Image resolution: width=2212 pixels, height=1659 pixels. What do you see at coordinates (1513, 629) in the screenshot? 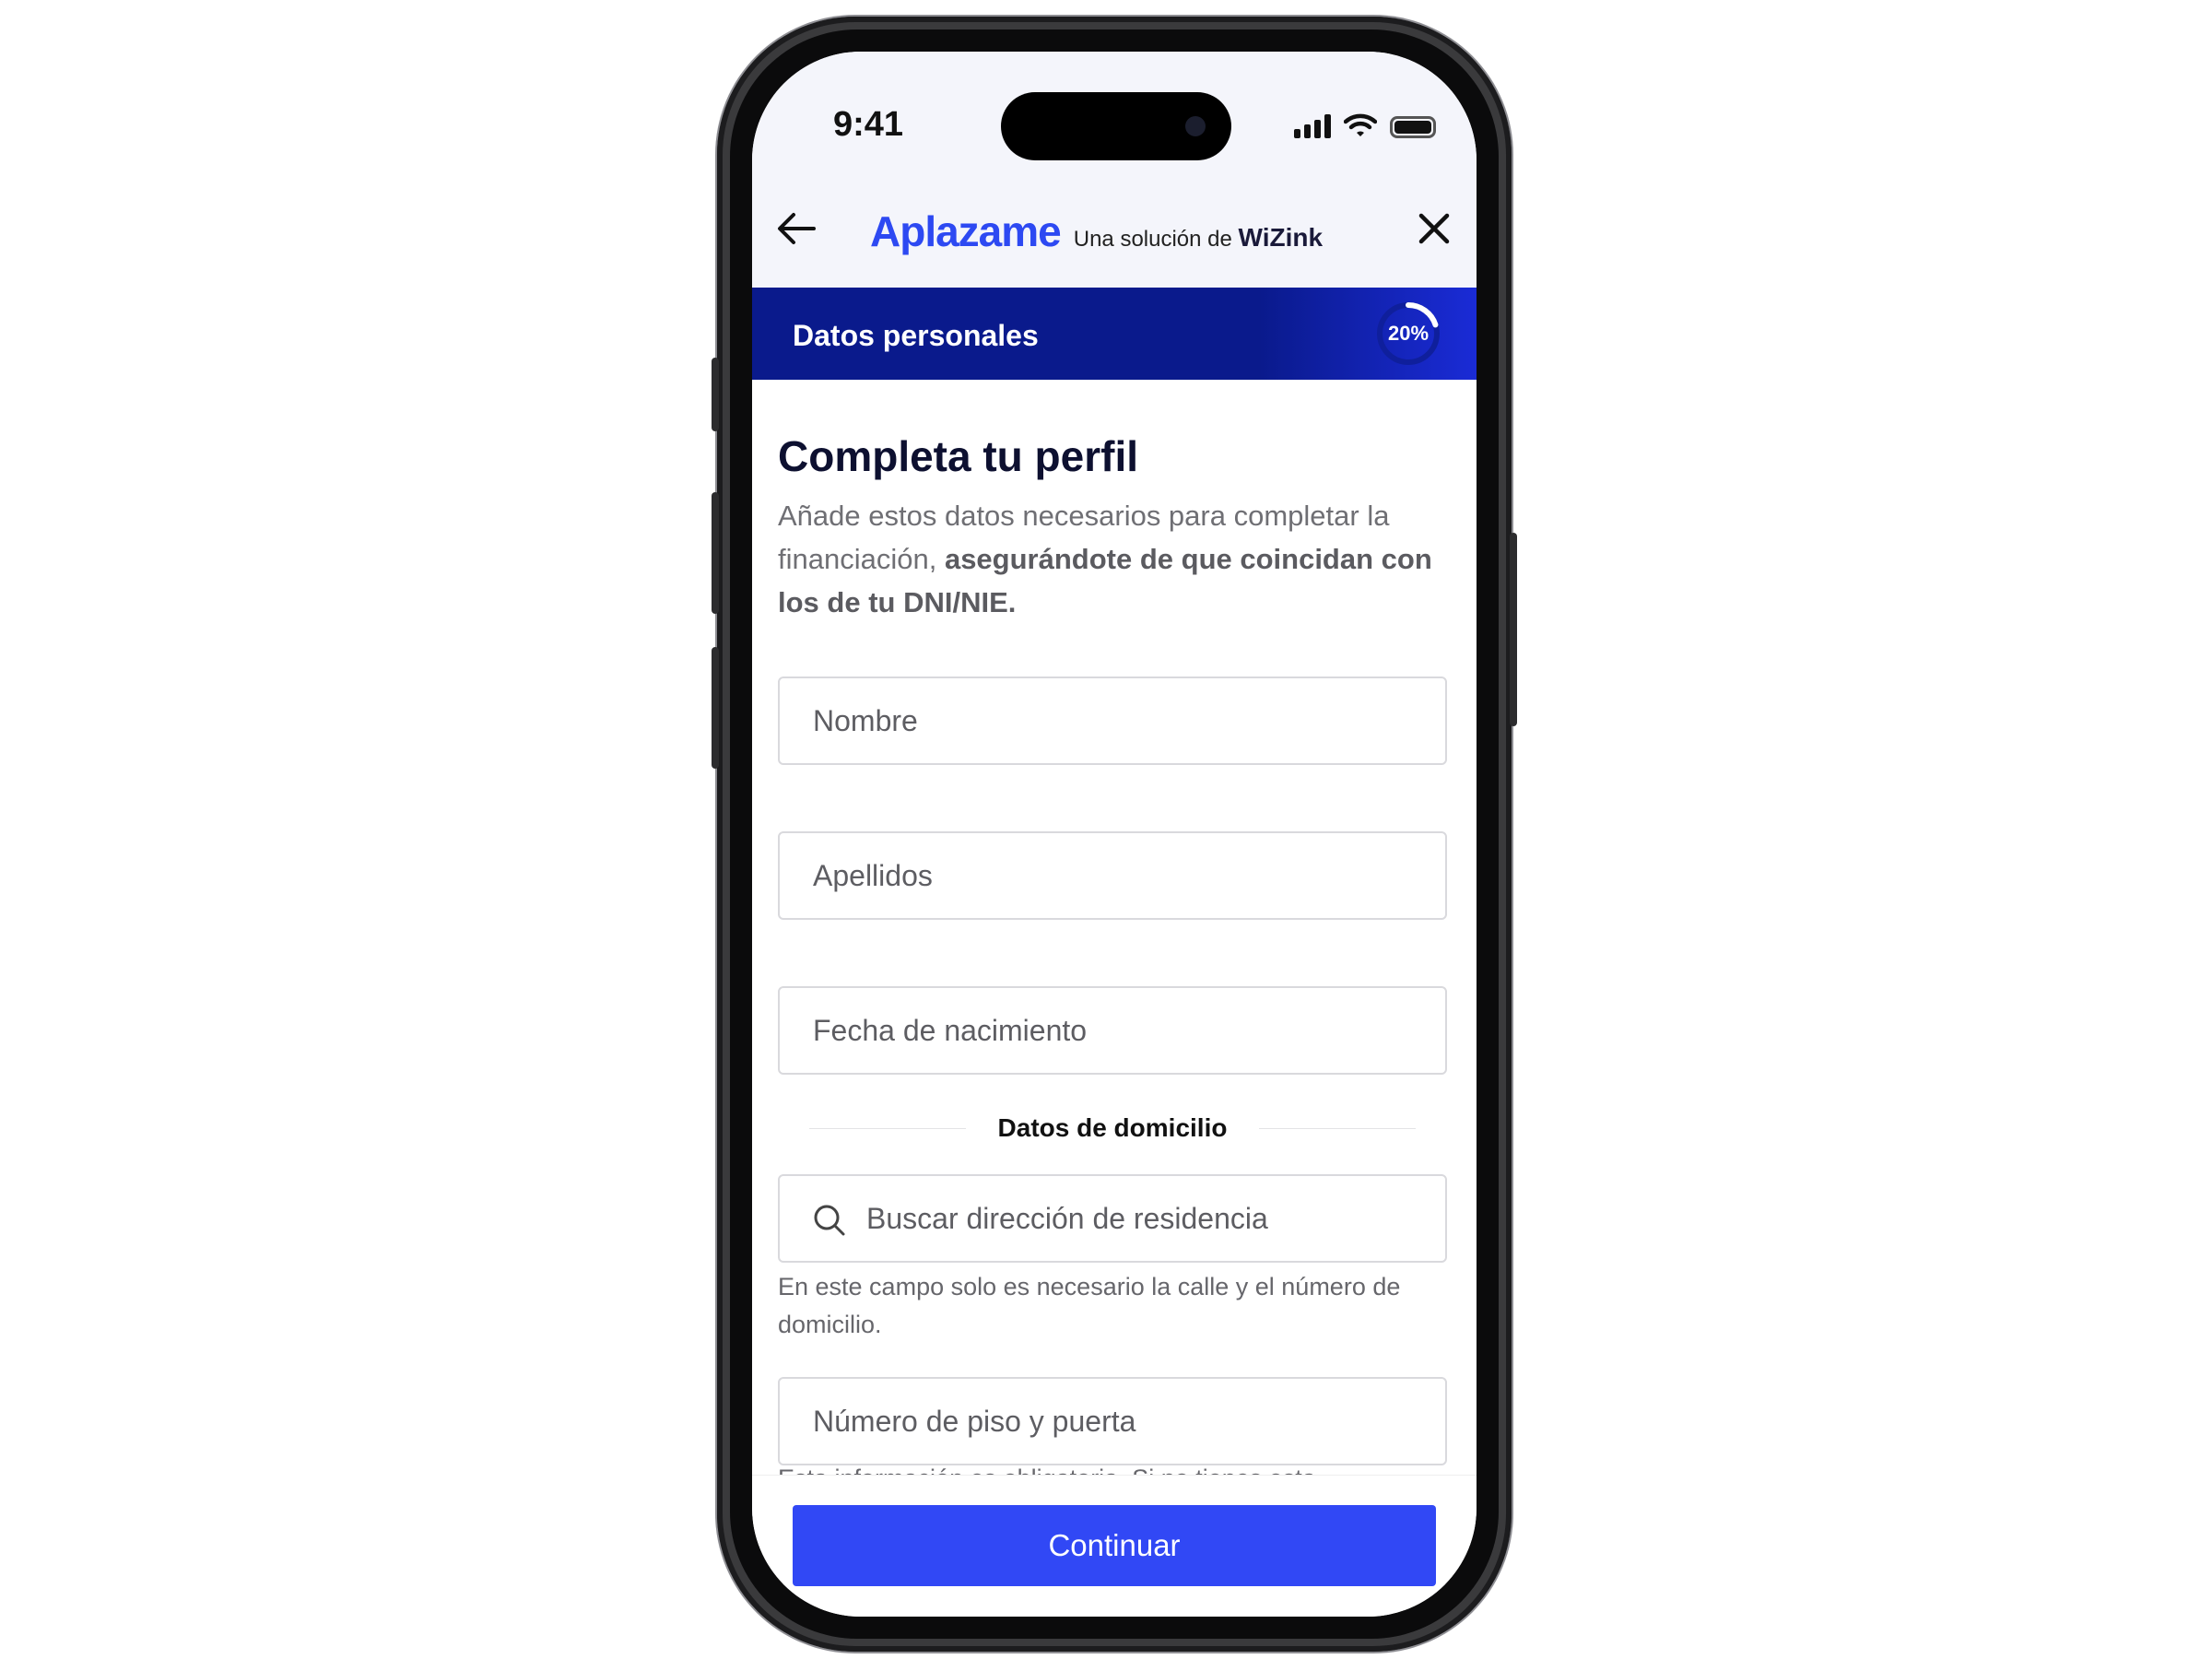
I see `power-button` at bounding box center [1513, 629].